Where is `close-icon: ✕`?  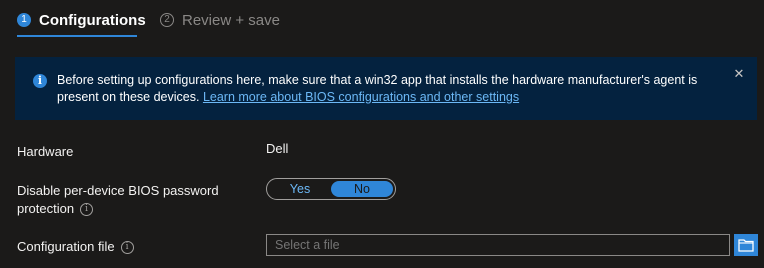 close-icon: ✕ is located at coordinates (739, 74).